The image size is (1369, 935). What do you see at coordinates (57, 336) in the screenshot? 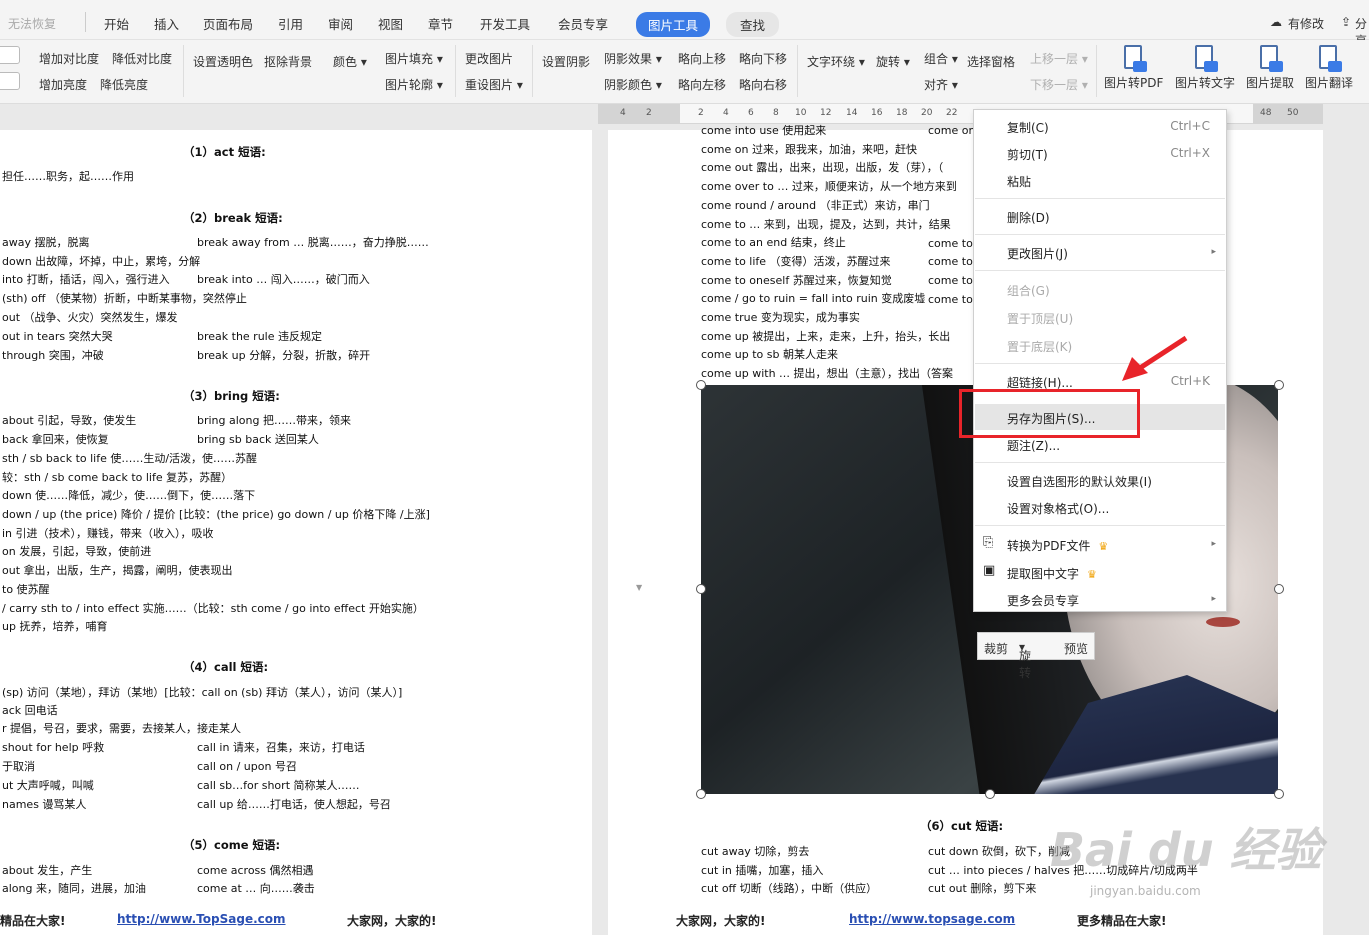
I see `list-item: out in tears 突然大哭` at bounding box center [57, 336].